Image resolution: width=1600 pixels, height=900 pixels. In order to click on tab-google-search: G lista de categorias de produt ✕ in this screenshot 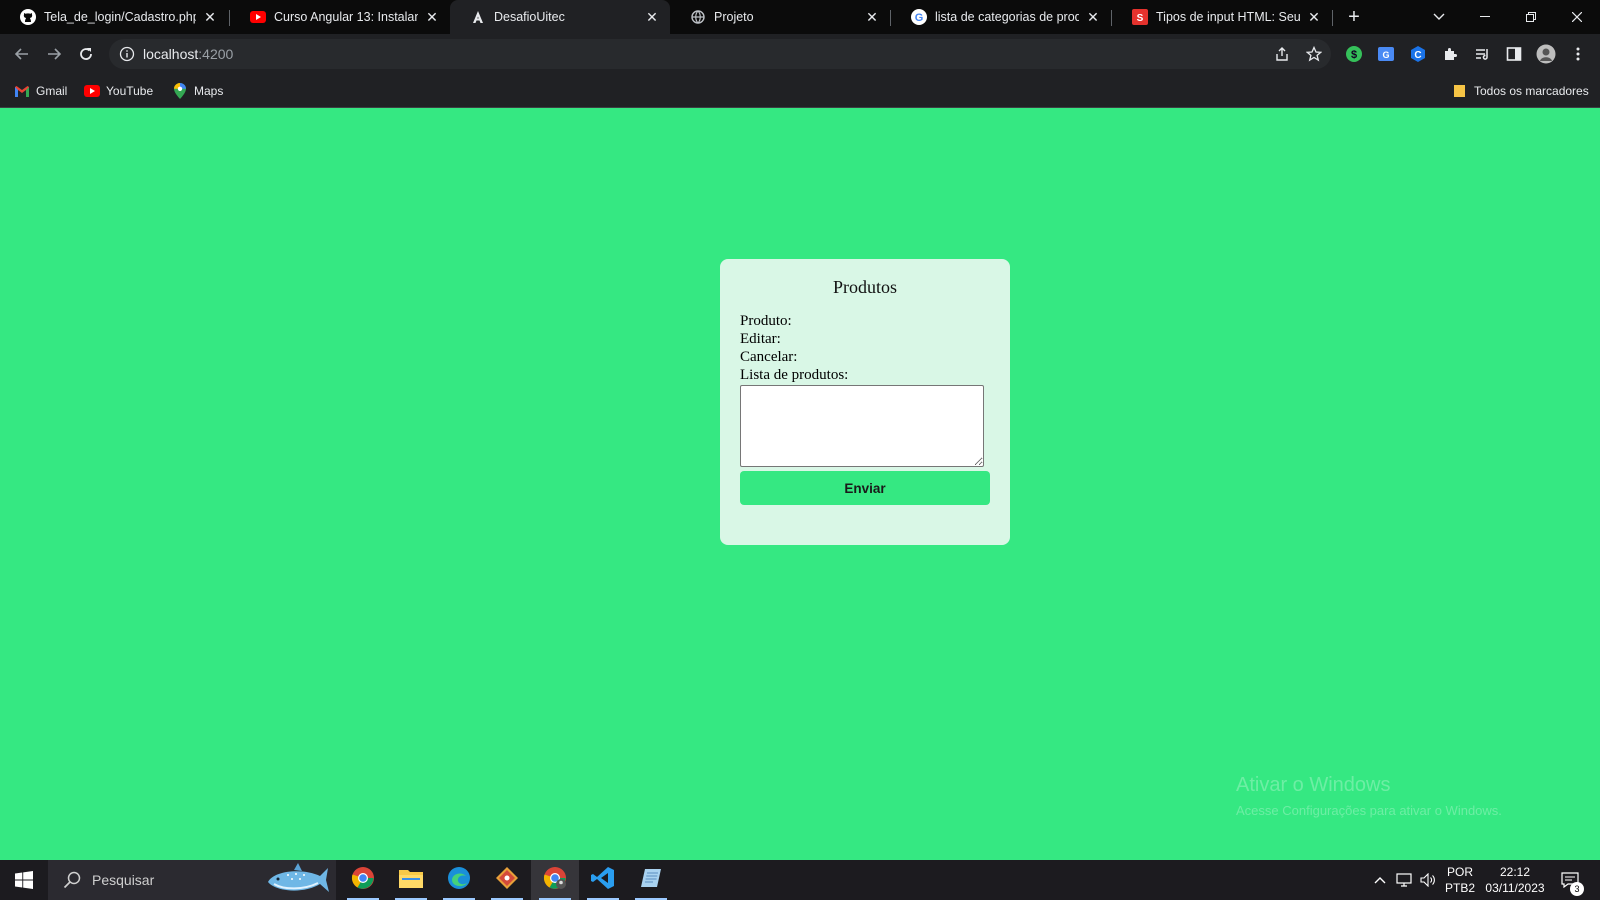, I will do `click(1001, 17)`.